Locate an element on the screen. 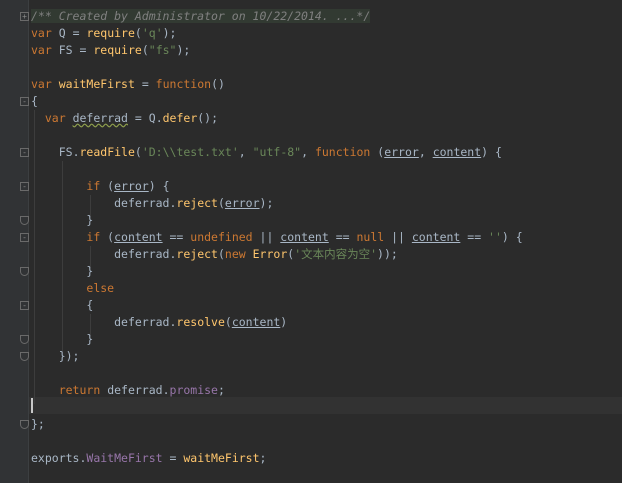 The height and width of the screenshot is (483, 622). code-line: var waitMeFirst = function() is located at coordinates (128, 84).